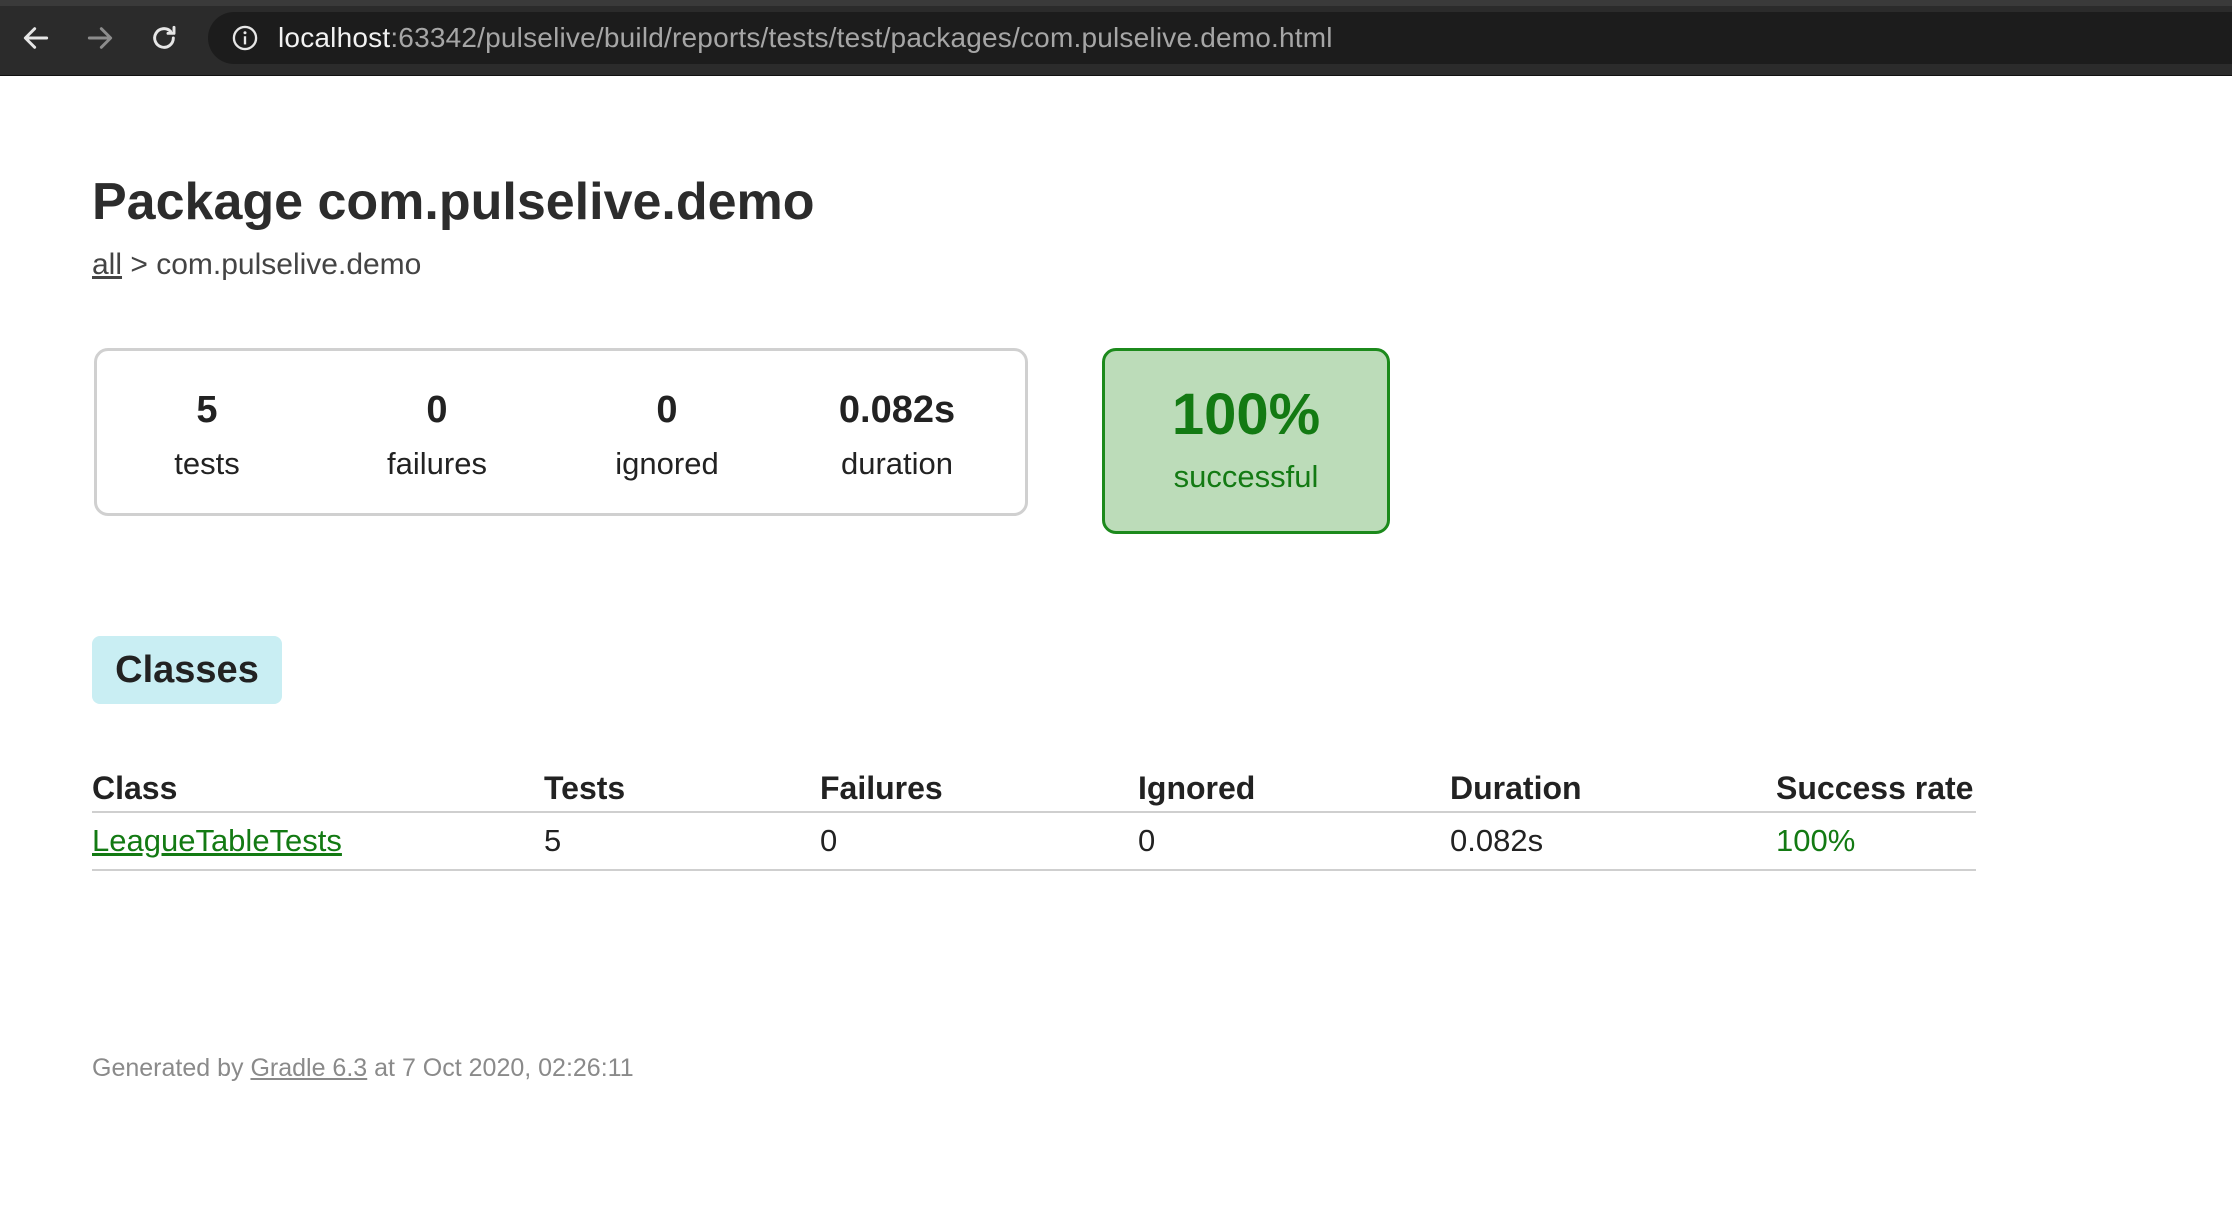 This screenshot has height=1218, width=2232. I want to click on header-success-rate: Success rate, so click(1876, 785).